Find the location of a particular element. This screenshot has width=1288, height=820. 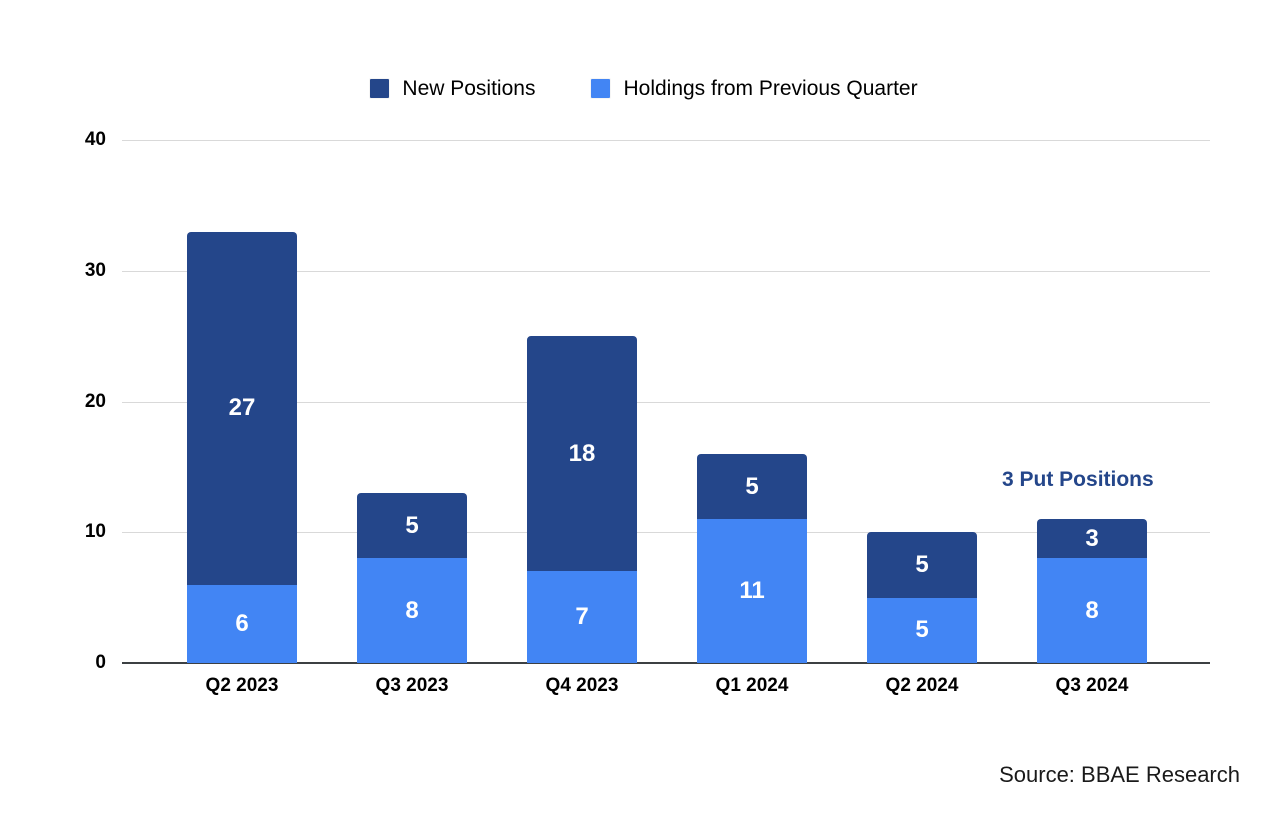

legend-swatch-new-positions is located at coordinates (380, 88).